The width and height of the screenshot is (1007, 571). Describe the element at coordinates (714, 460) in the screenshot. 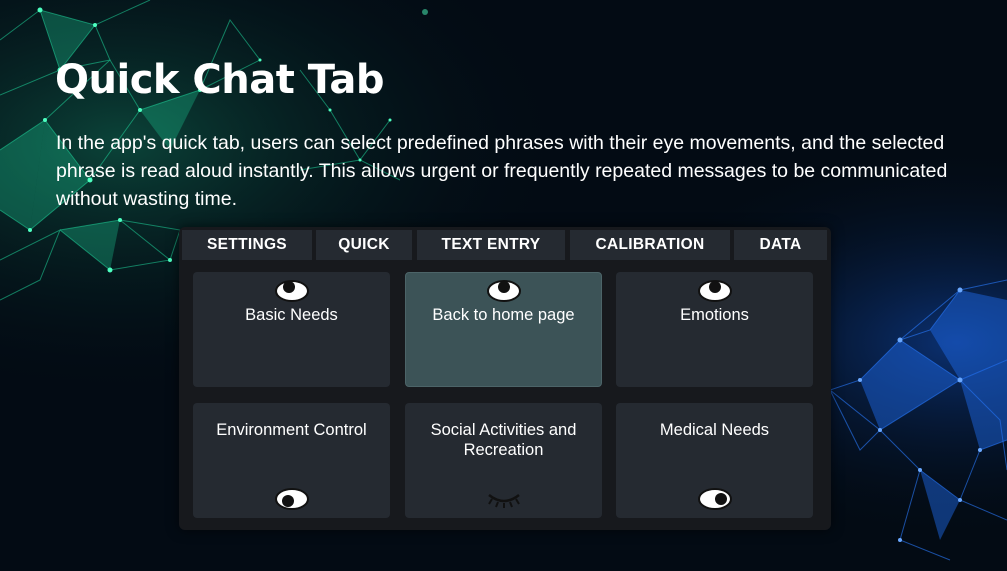

I see `phrase-card-medical-needs: Medical Needs` at that location.